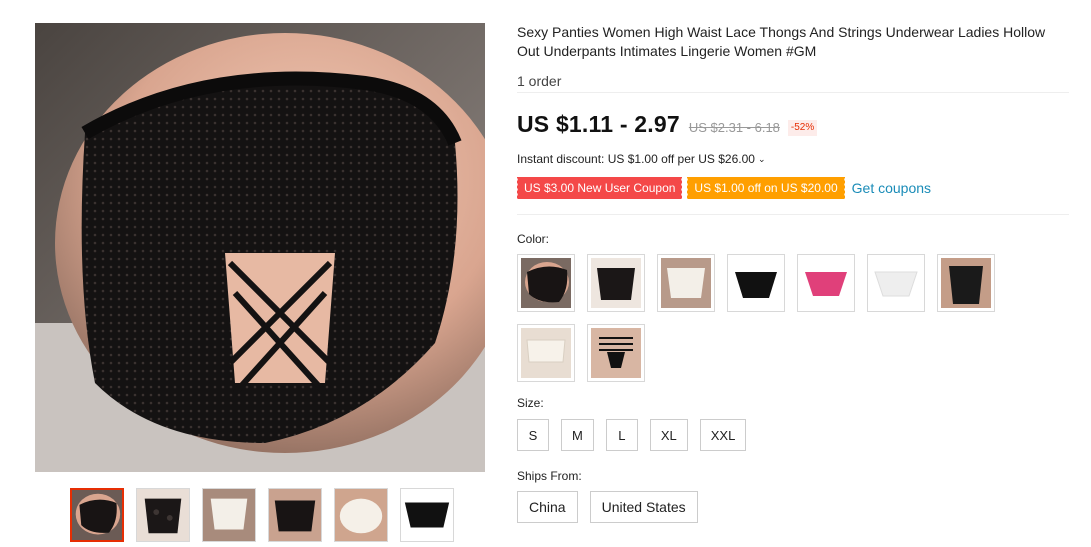  Describe the element at coordinates (530, 403) in the screenshot. I see `size-label: Size:` at that location.